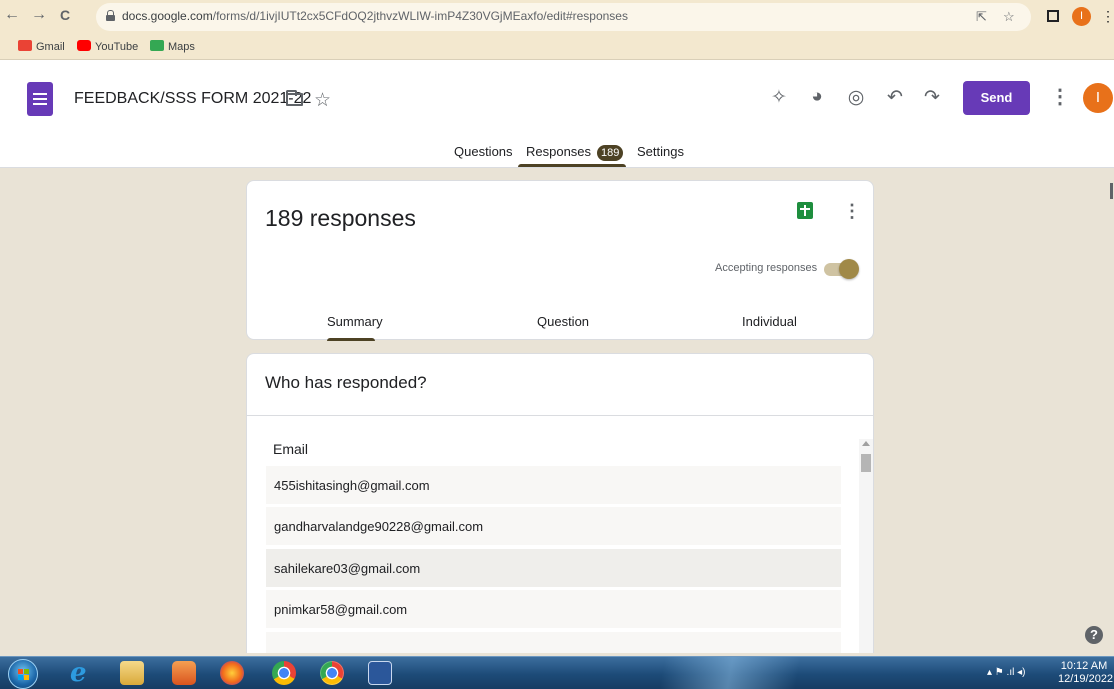 The width and height of the screenshot is (1114, 689). I want to click on bookmark-star-icon: ☆, so click(1009, 17).